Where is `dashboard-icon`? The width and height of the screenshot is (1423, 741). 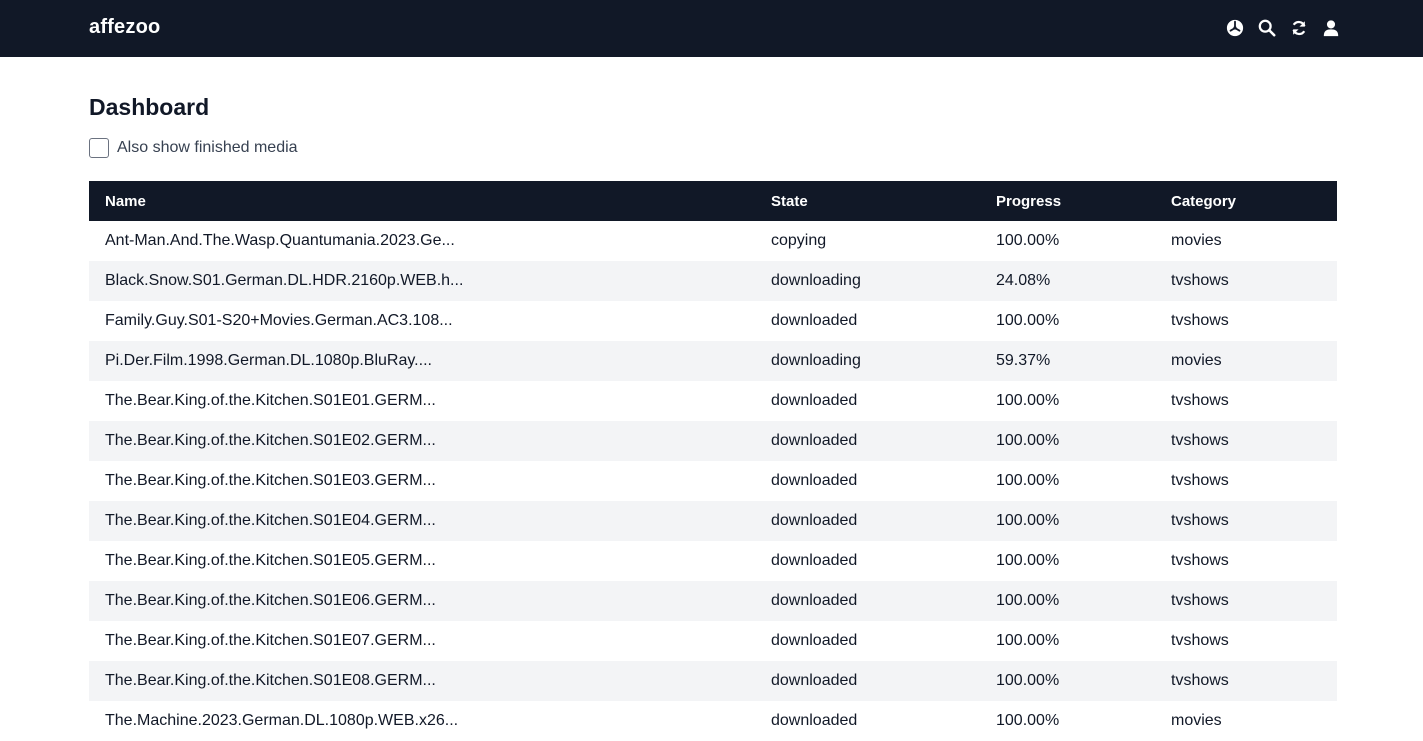
dashboard-icon is located at coordinates (1235, 28).